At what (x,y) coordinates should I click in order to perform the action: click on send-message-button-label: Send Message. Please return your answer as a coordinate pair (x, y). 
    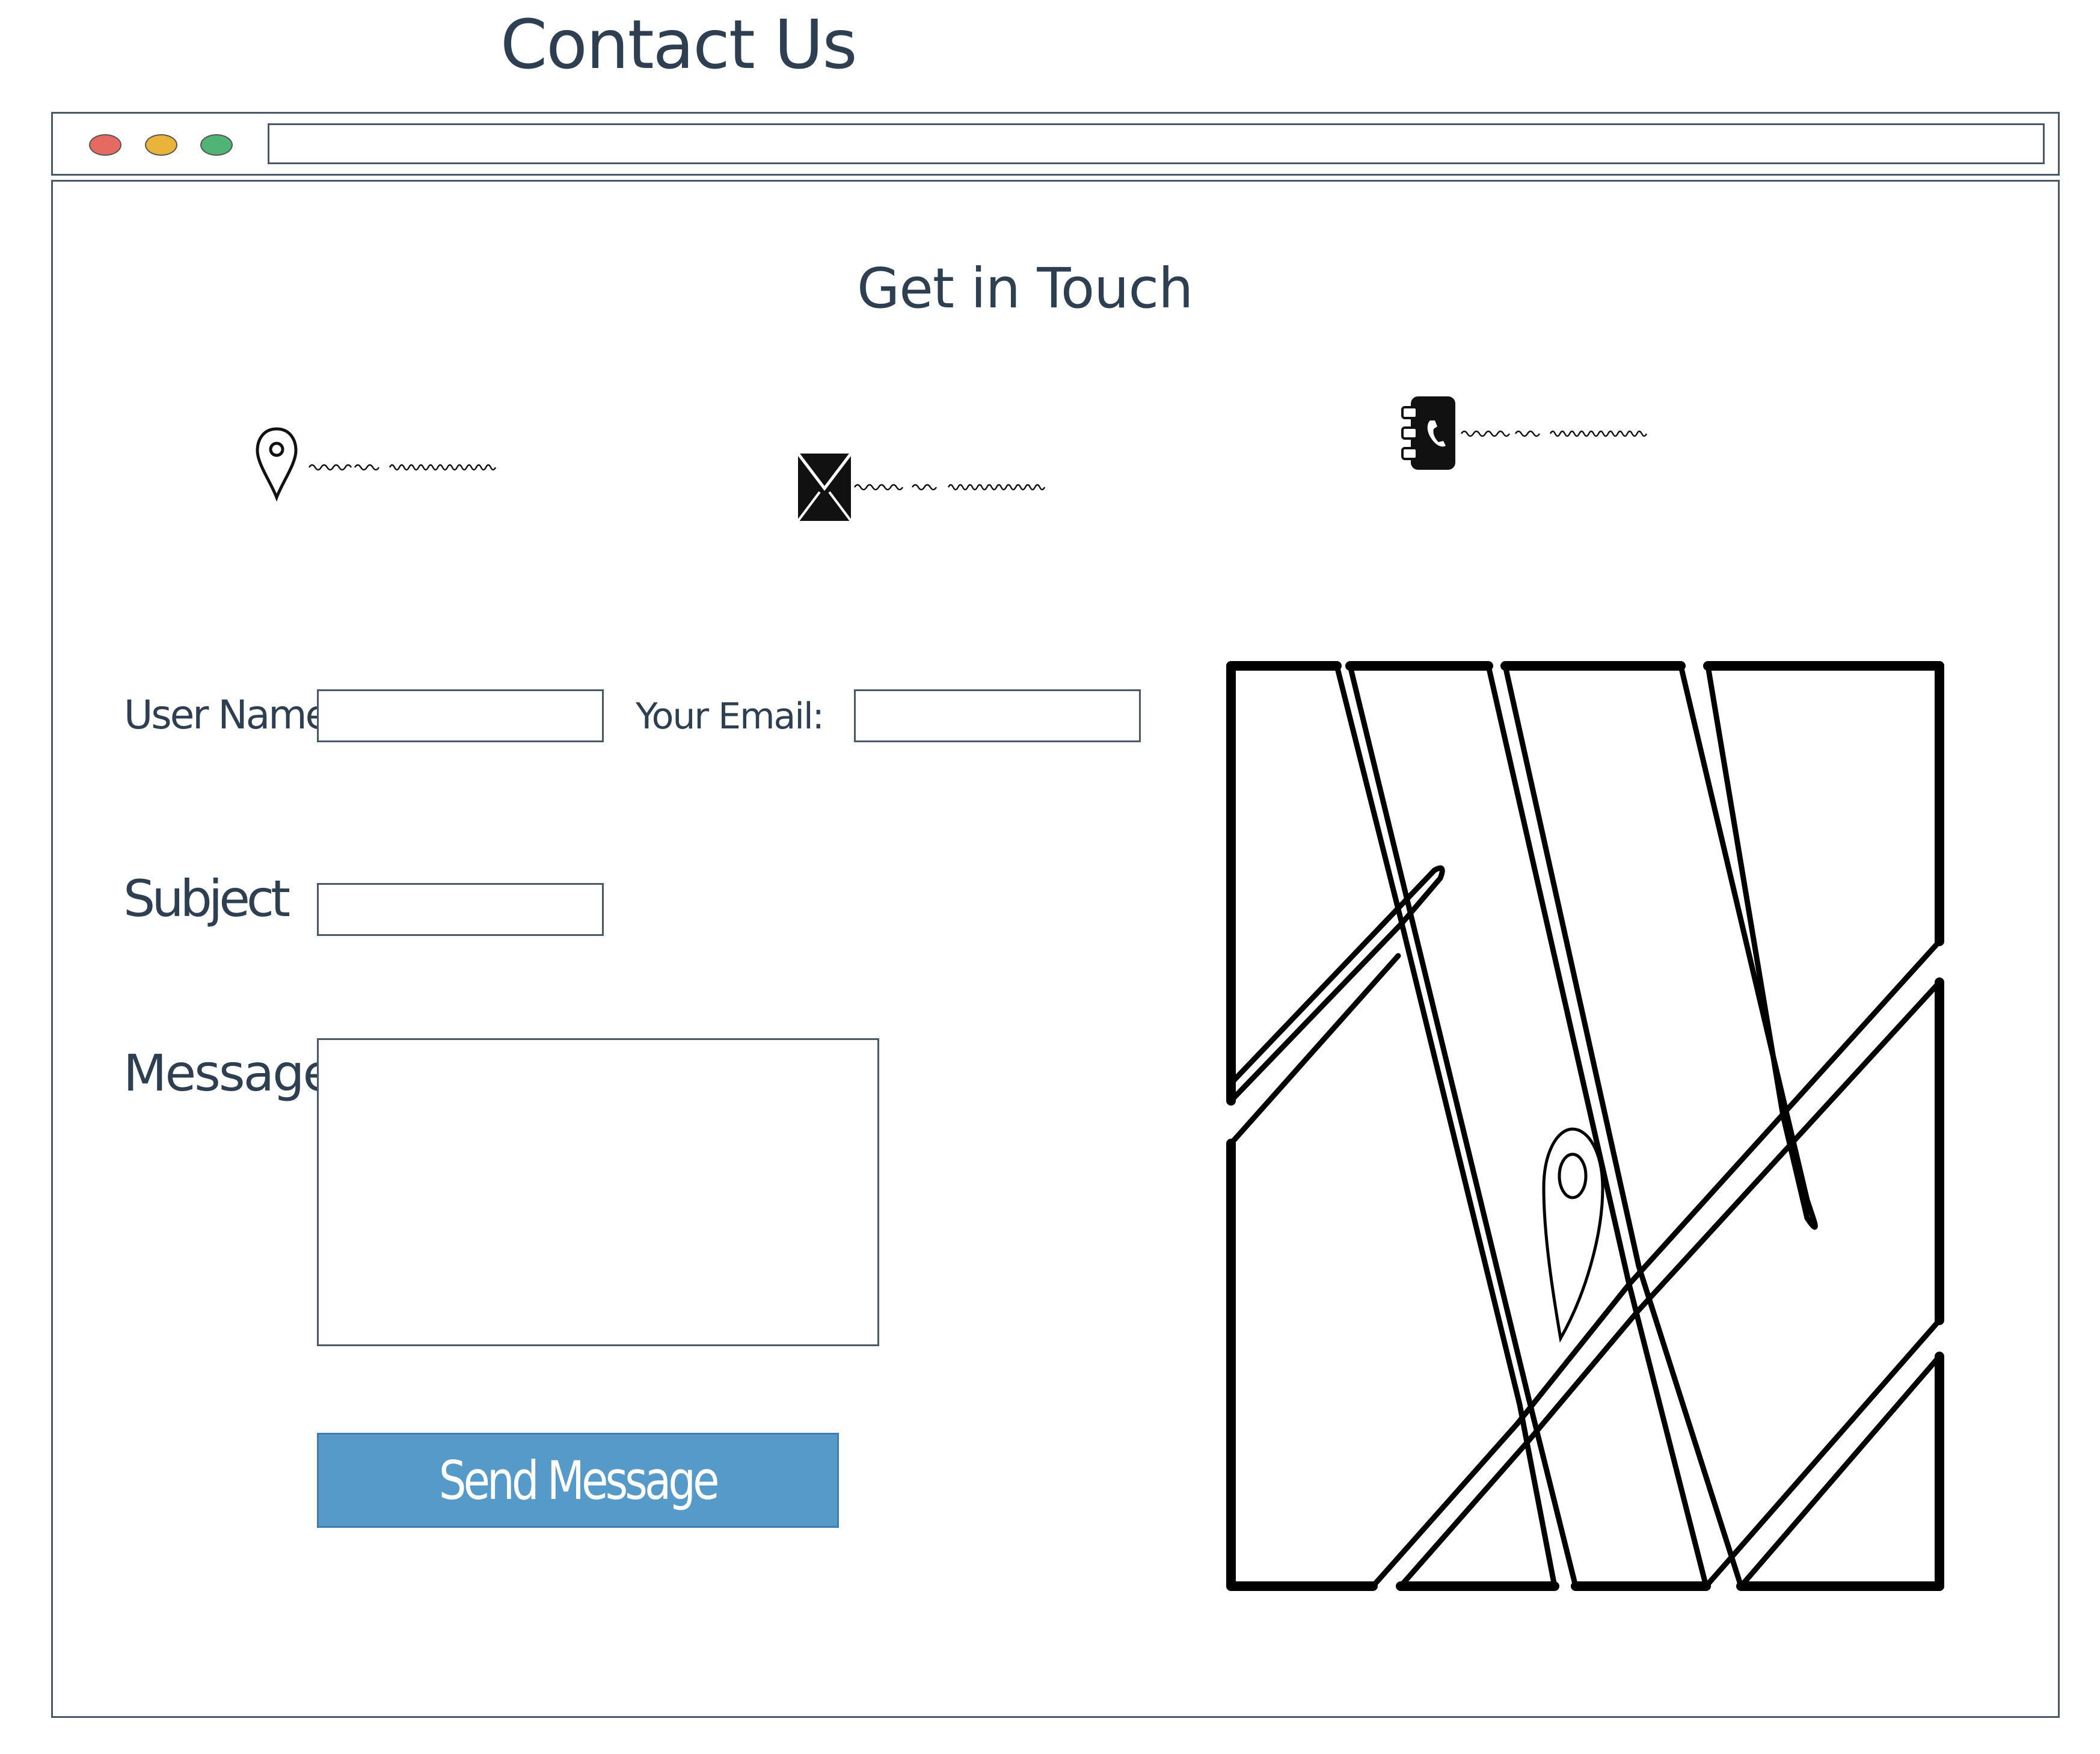
    Looking at the image, I should click on (579, 1480).